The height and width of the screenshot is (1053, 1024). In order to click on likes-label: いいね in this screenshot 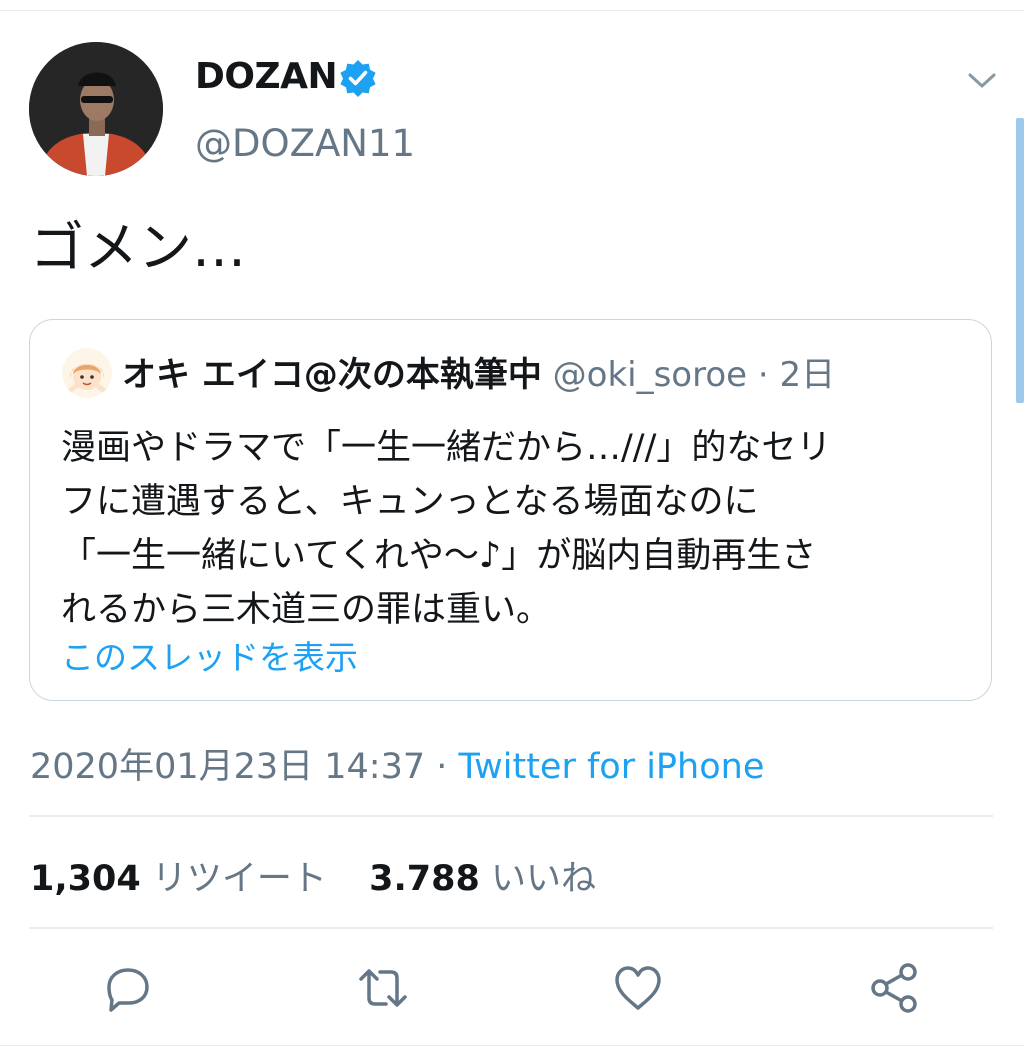, I will do `click(544, 879)`.